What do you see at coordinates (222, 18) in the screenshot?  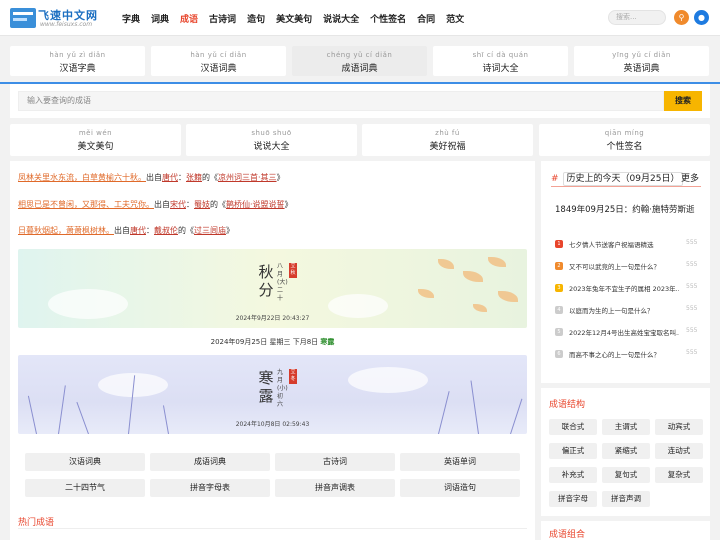 I see `nav-item-gushici: 古诗词` at bounding box center [222, 18].